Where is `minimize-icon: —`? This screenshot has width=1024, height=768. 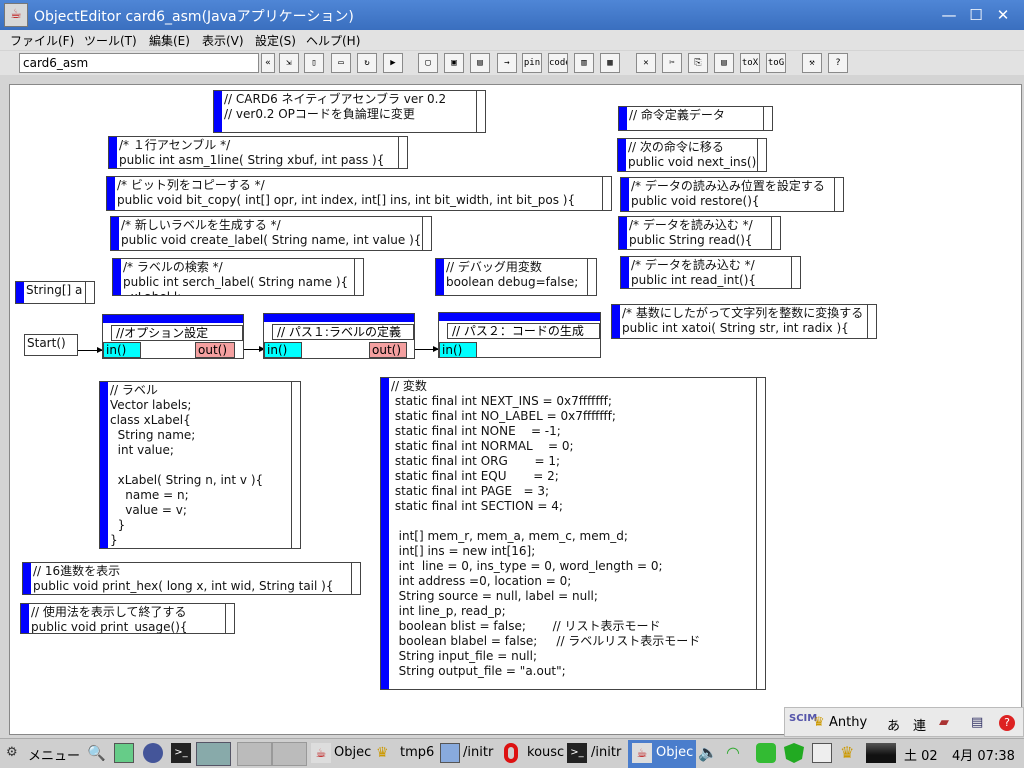
minimize-icon: — is located at coordinates (949, 15).